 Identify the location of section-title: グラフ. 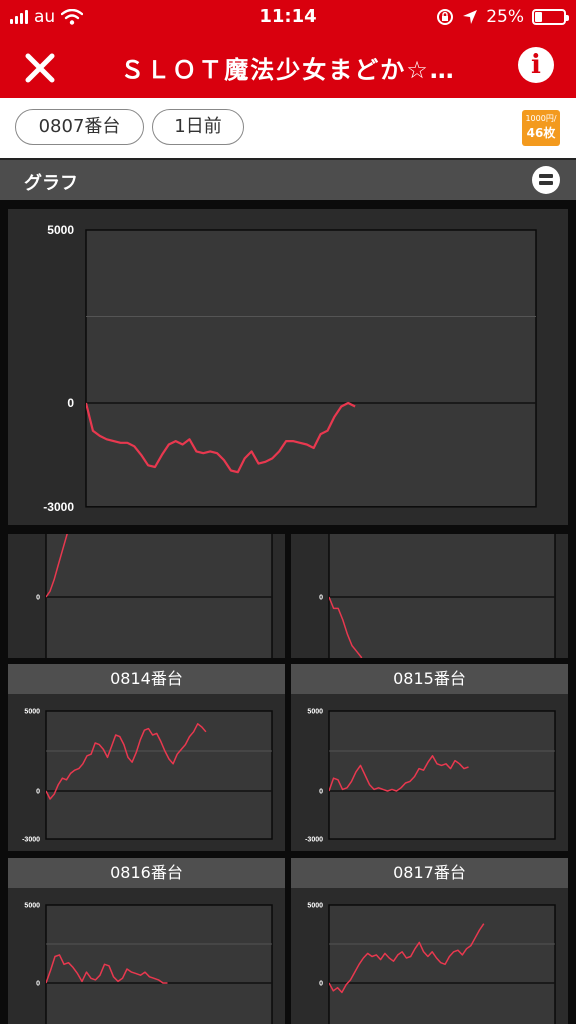
(51, 183).